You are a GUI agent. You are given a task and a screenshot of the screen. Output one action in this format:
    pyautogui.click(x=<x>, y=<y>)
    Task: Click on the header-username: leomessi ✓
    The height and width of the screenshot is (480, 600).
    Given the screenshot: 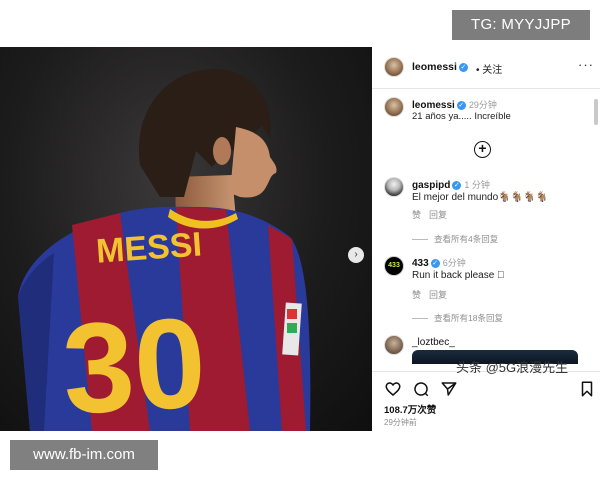 What is the action you would take?
    pyautogui.click(x=440, y=67)
    